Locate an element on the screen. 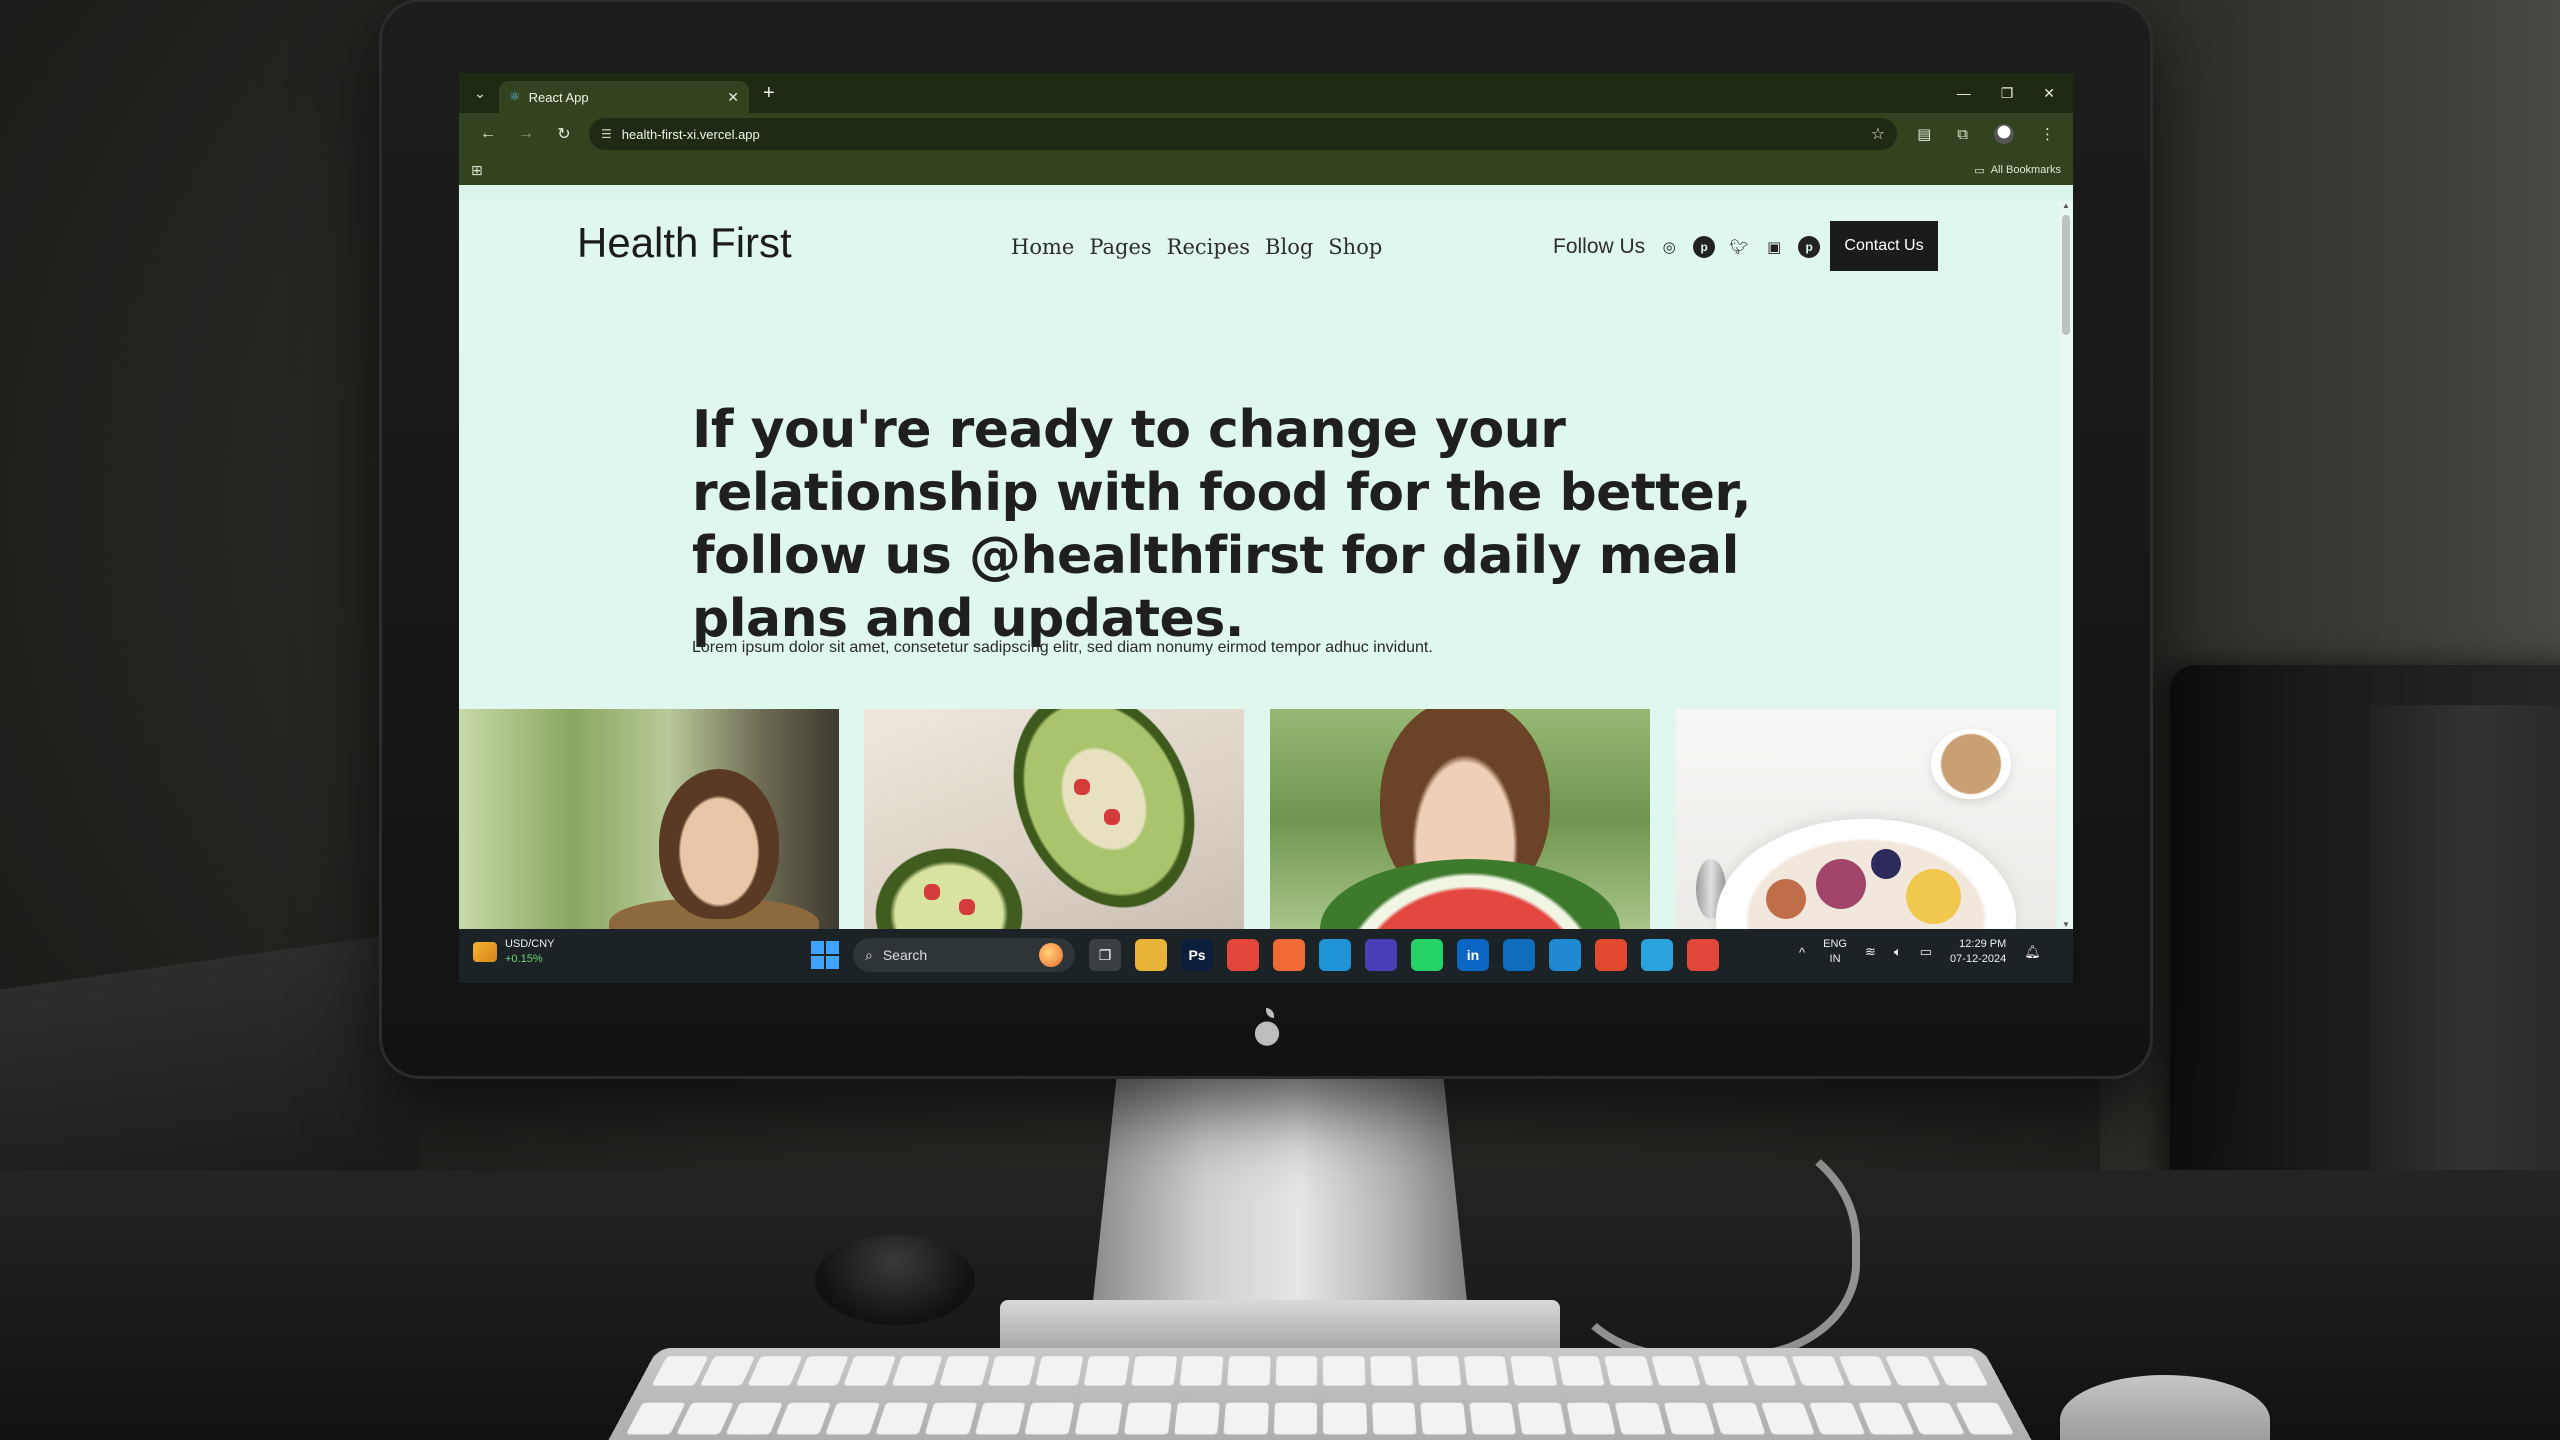 The image size is (2560, 1440). shopping-bag-icon: ▣ is located at coordinates (1774, 247).